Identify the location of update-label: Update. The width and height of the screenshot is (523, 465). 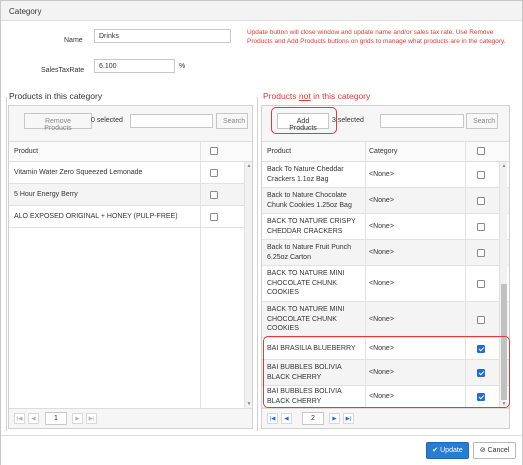
(451, 450).